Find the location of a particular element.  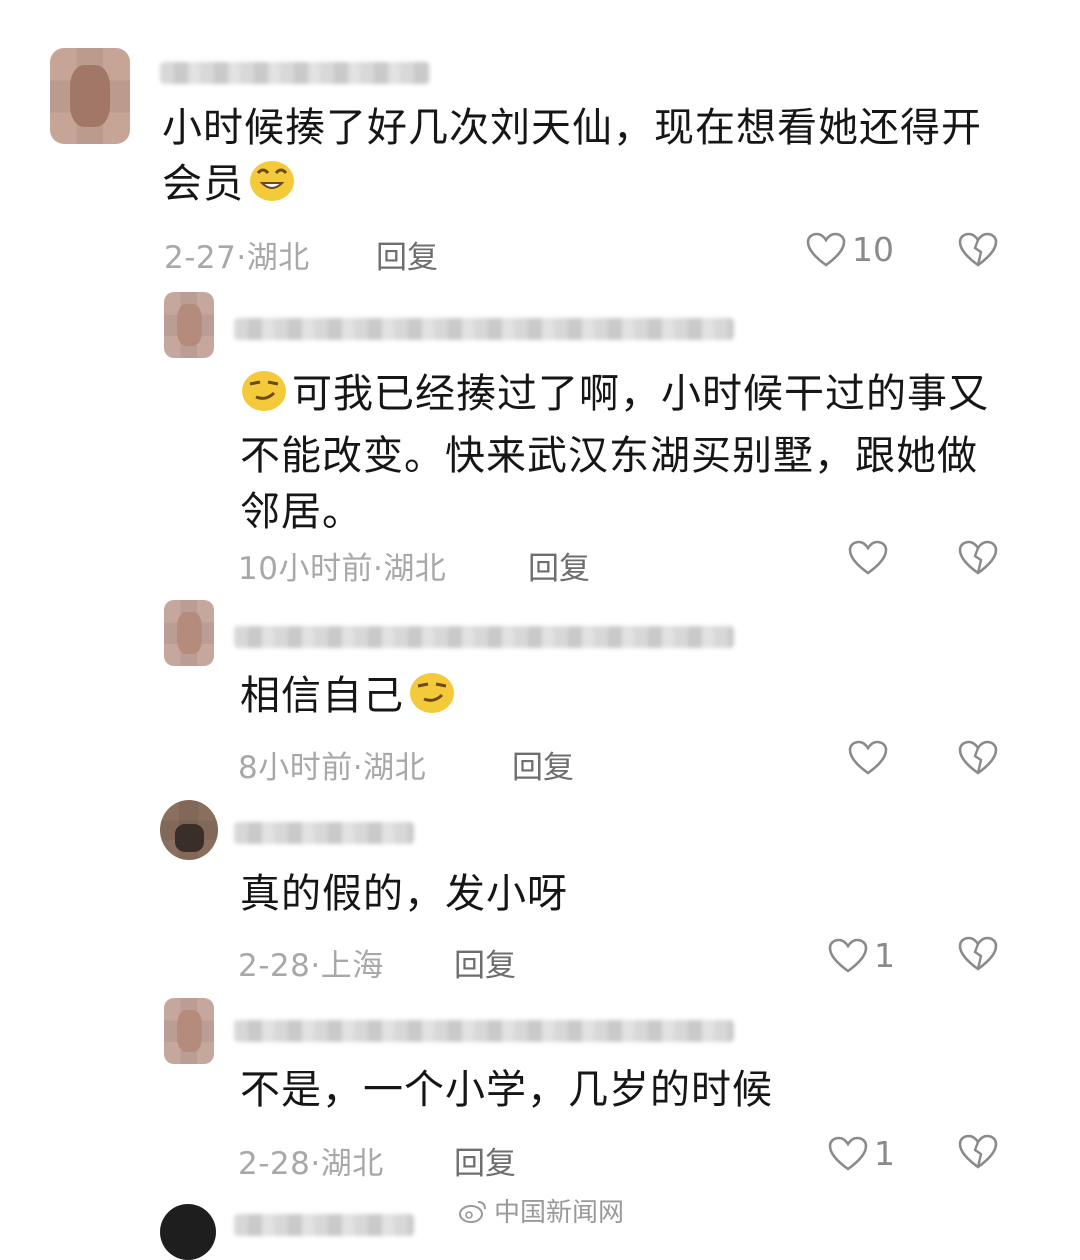

like-count: 10 is located at coordinates (873, 249).